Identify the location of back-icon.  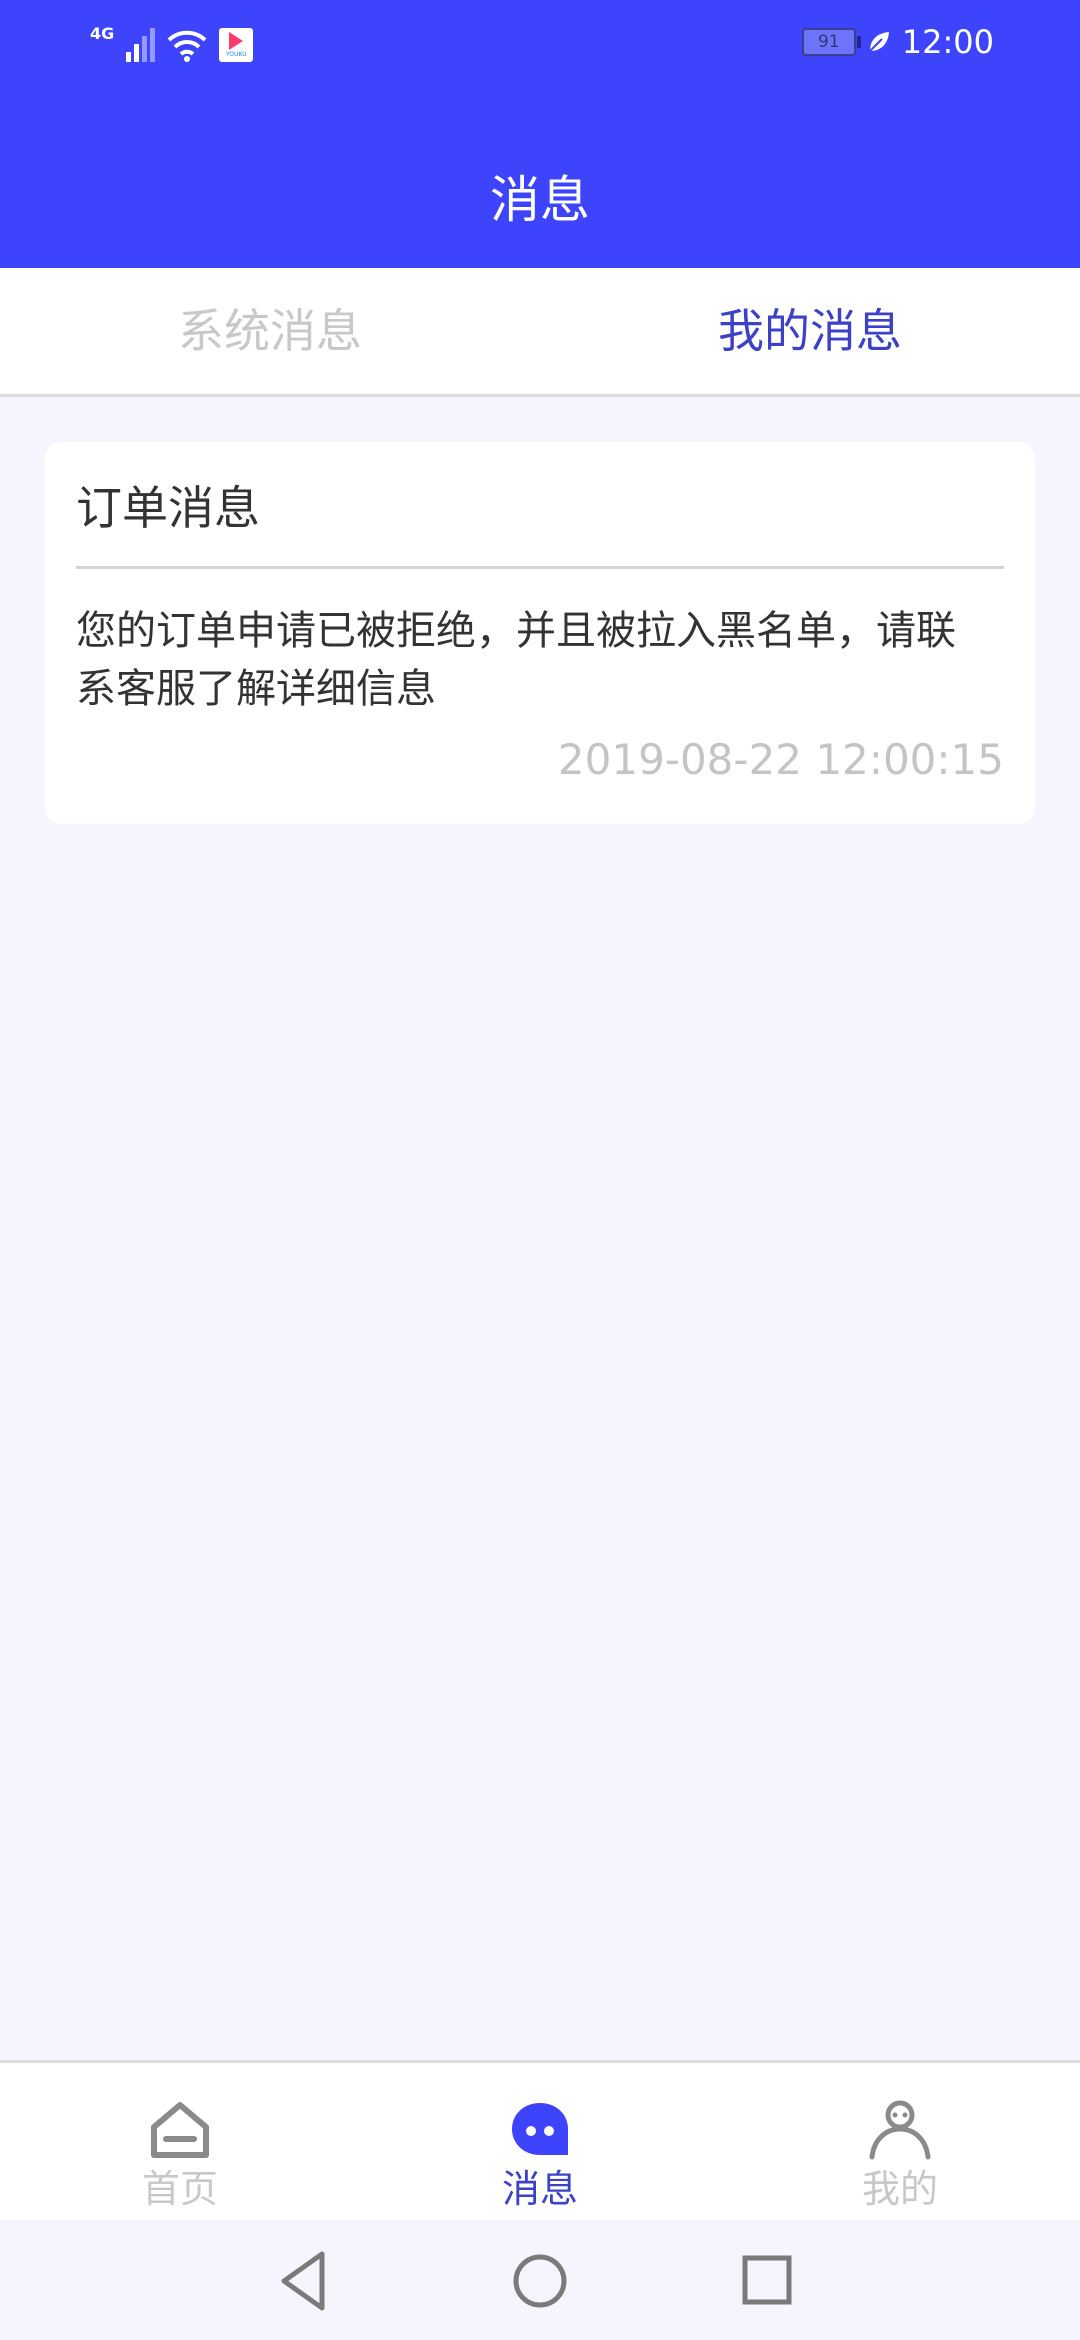
(305, 2281).